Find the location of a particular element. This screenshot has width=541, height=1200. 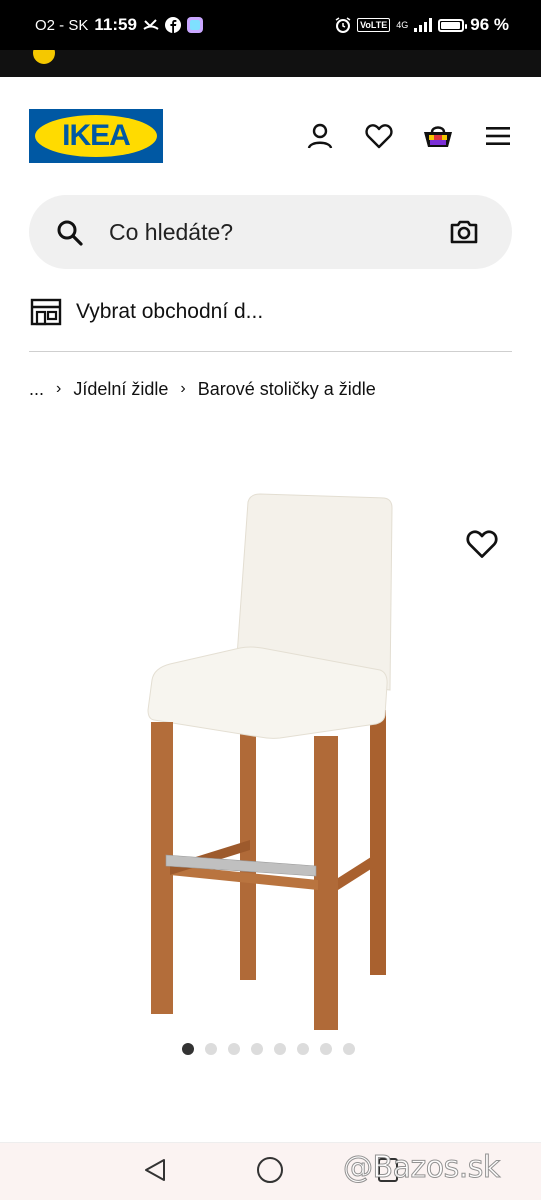

battery-percent: 96 % is located at coordinates (489, 24).